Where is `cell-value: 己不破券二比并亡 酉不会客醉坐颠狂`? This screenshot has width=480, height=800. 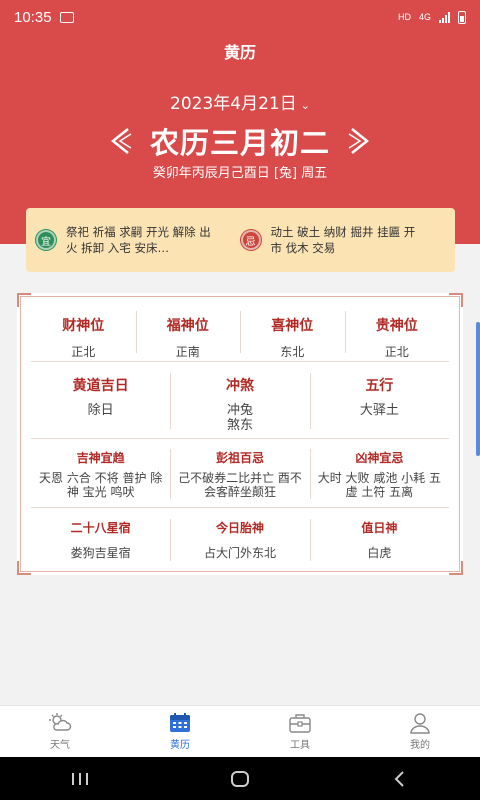 cell-value: 己不破券二比并亡 酉不会客醉坐颠狂 is located at coordinates (240, 485).